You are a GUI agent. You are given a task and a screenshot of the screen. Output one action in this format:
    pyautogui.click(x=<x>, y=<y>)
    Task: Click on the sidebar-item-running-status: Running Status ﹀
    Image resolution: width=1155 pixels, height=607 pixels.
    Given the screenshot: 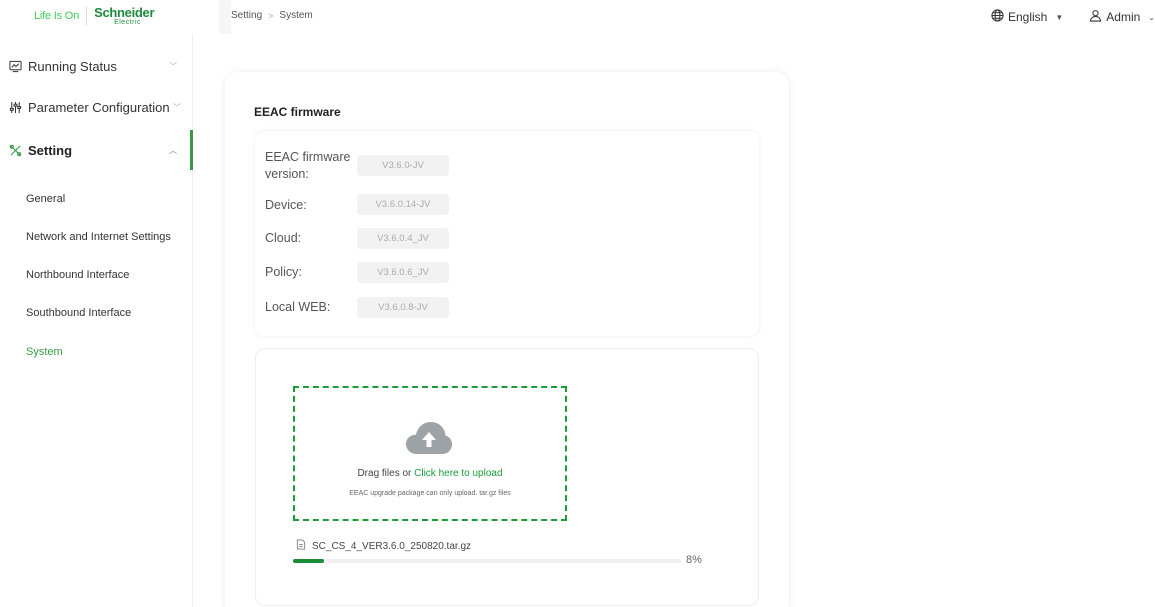 What is the action you would take?
    pyautogui.click(x=96, y=66)
    